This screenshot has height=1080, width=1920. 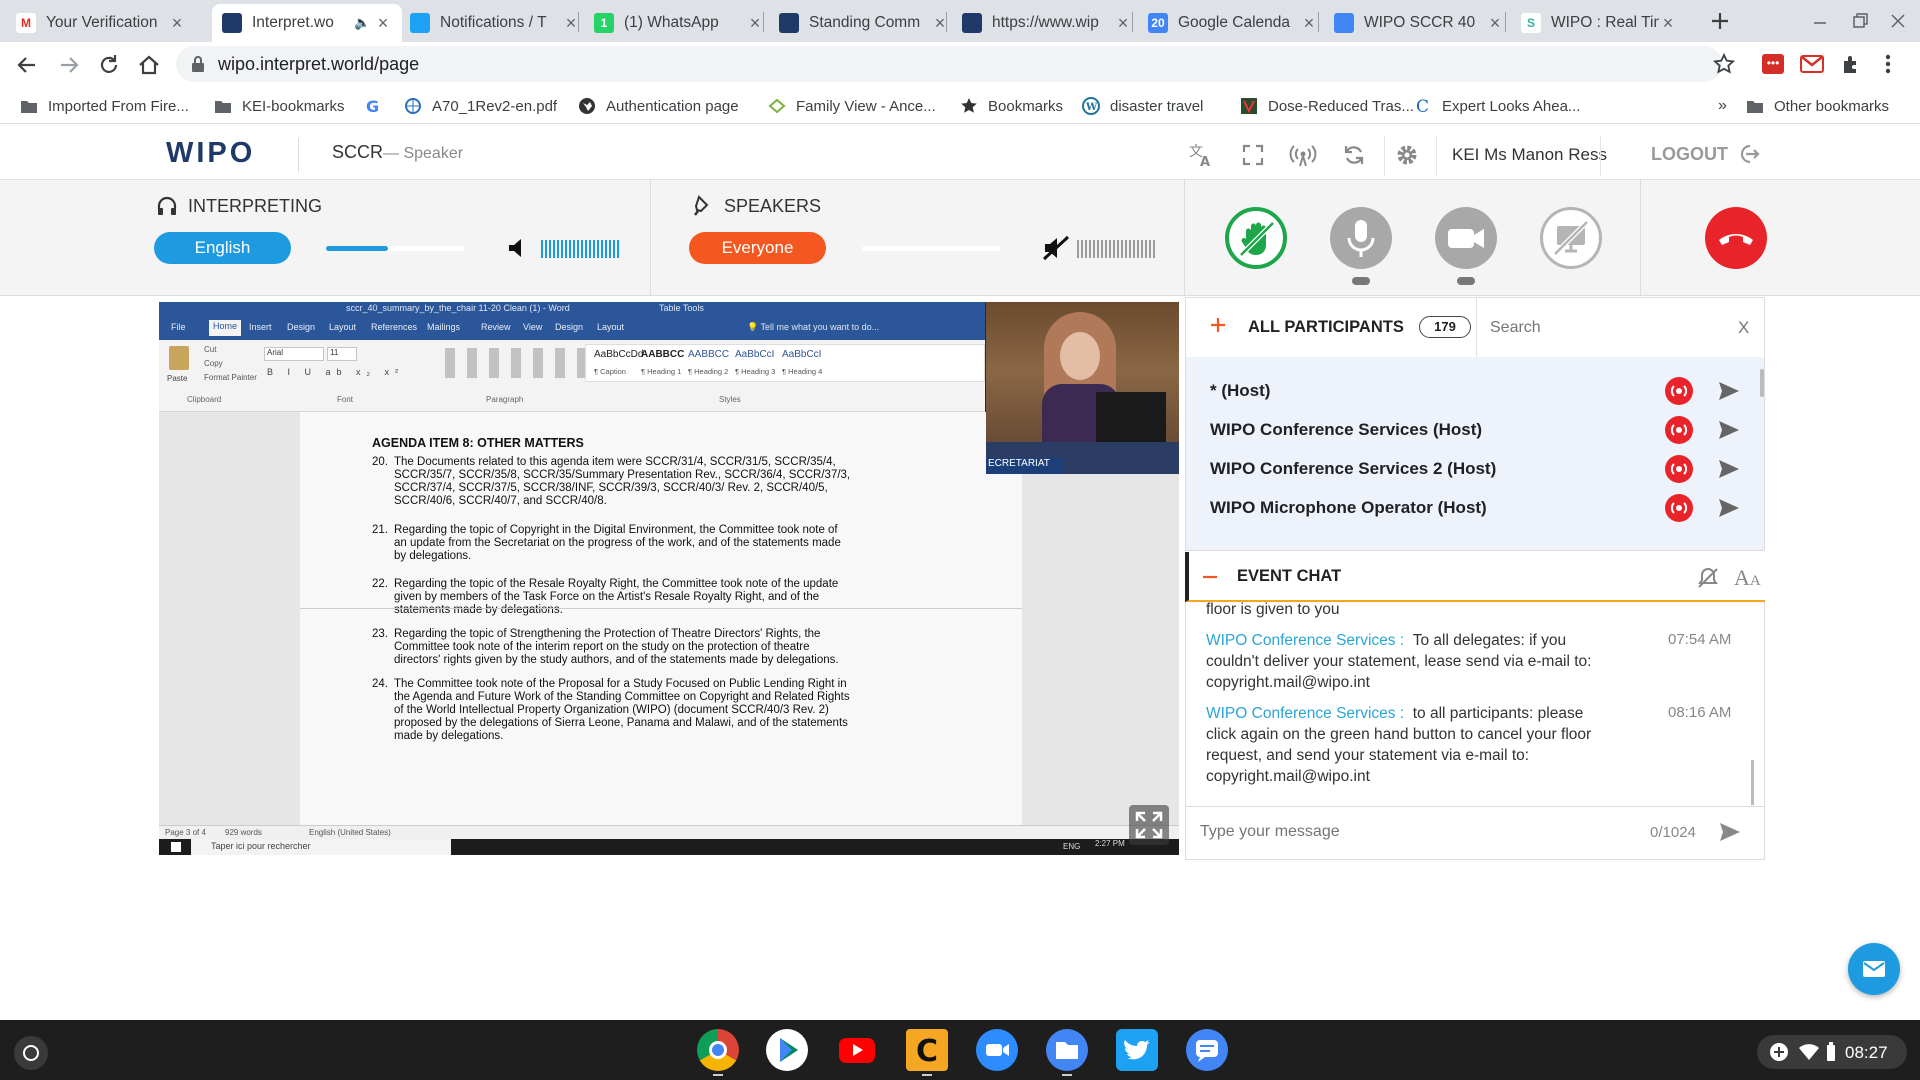 I want to click on word-menu-item: View, so click(x=532, y=327).